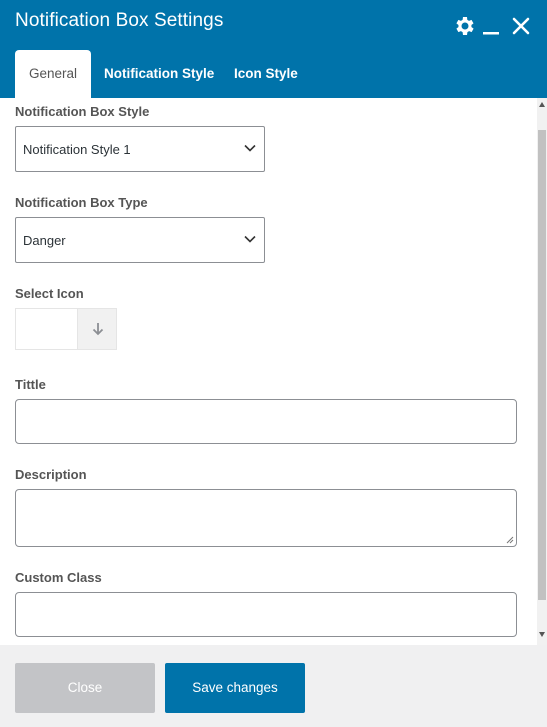  I want to click on scrollbar-thumb, so click(542, 365).